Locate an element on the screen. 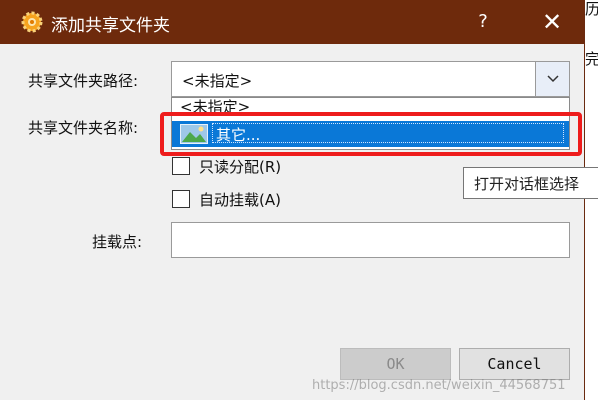 Image resolution: width=598 pixels, height=408 pixels. dialog-title: 添加共享文件夹 is located at coordinates (110, 26).